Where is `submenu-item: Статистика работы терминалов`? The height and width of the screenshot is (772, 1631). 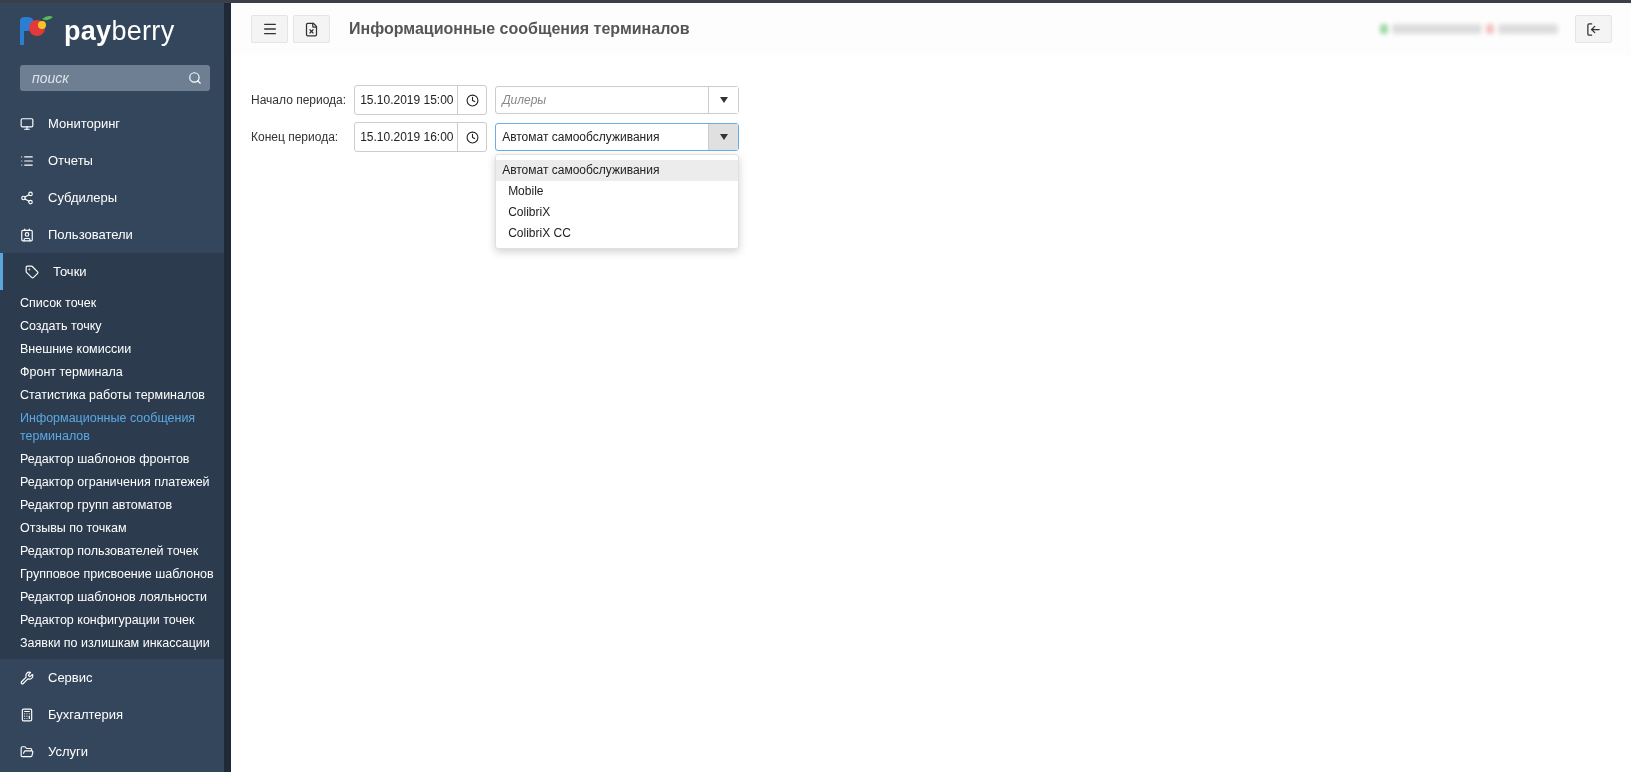
submenu-item: Статистика работы терминалов is located at coordinates (112, 395).